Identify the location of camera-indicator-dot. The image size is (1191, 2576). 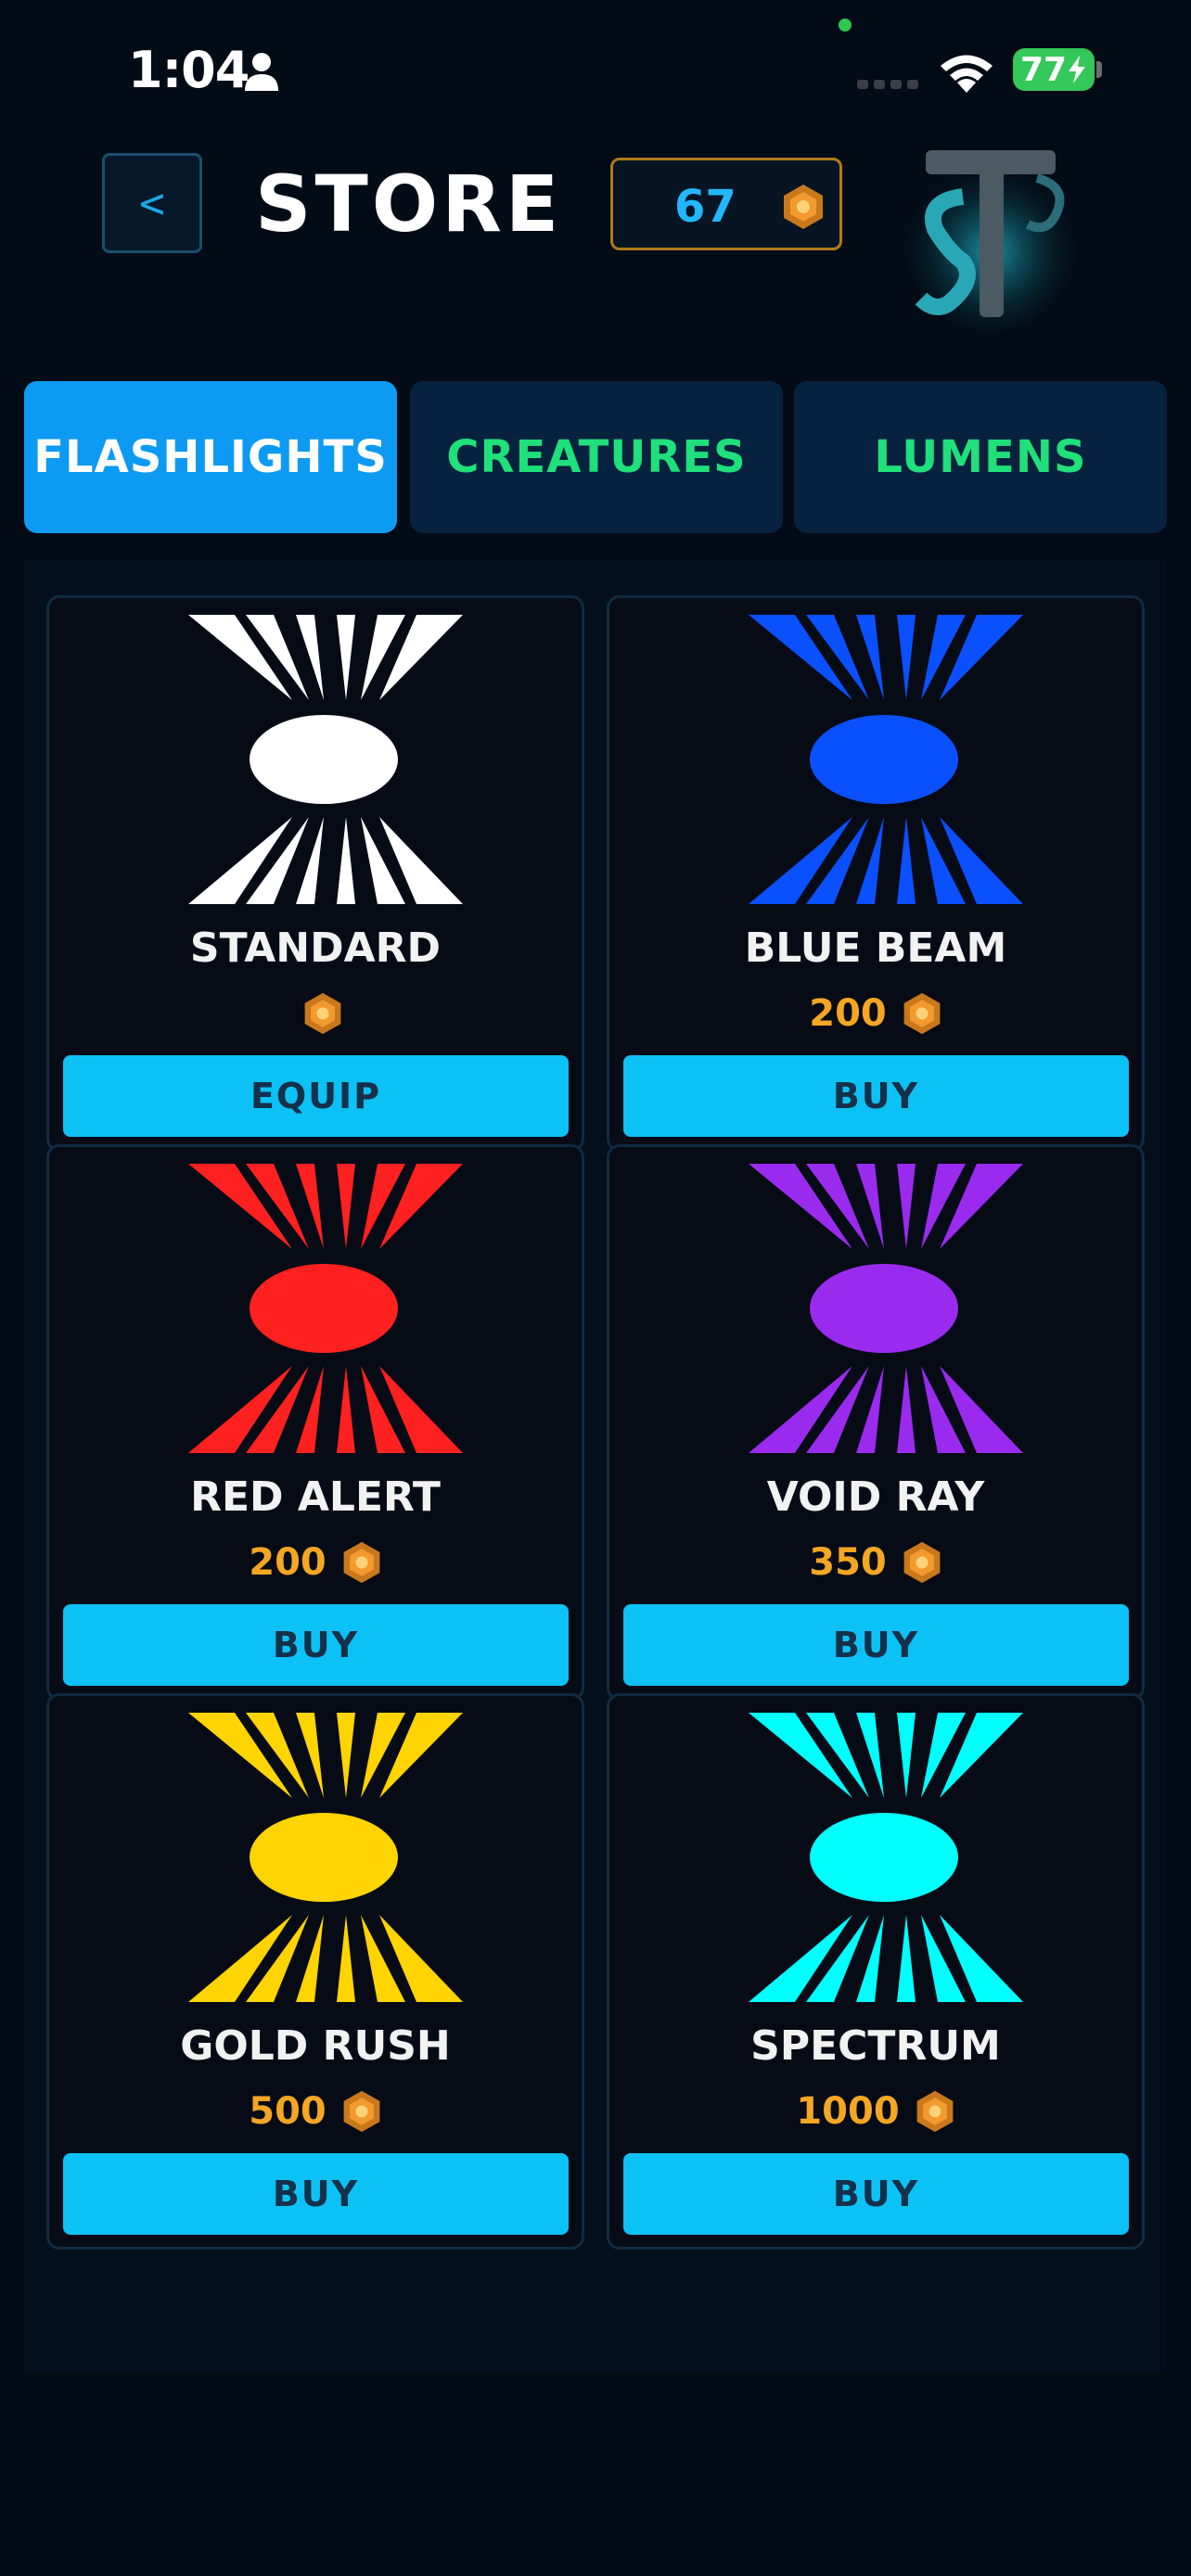
(845, 26).